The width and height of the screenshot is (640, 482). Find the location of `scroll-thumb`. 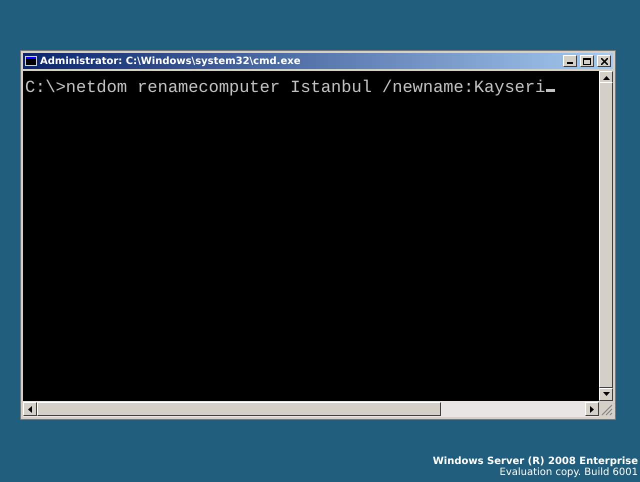

scroll-thumb is located at coordinates (239, 409).